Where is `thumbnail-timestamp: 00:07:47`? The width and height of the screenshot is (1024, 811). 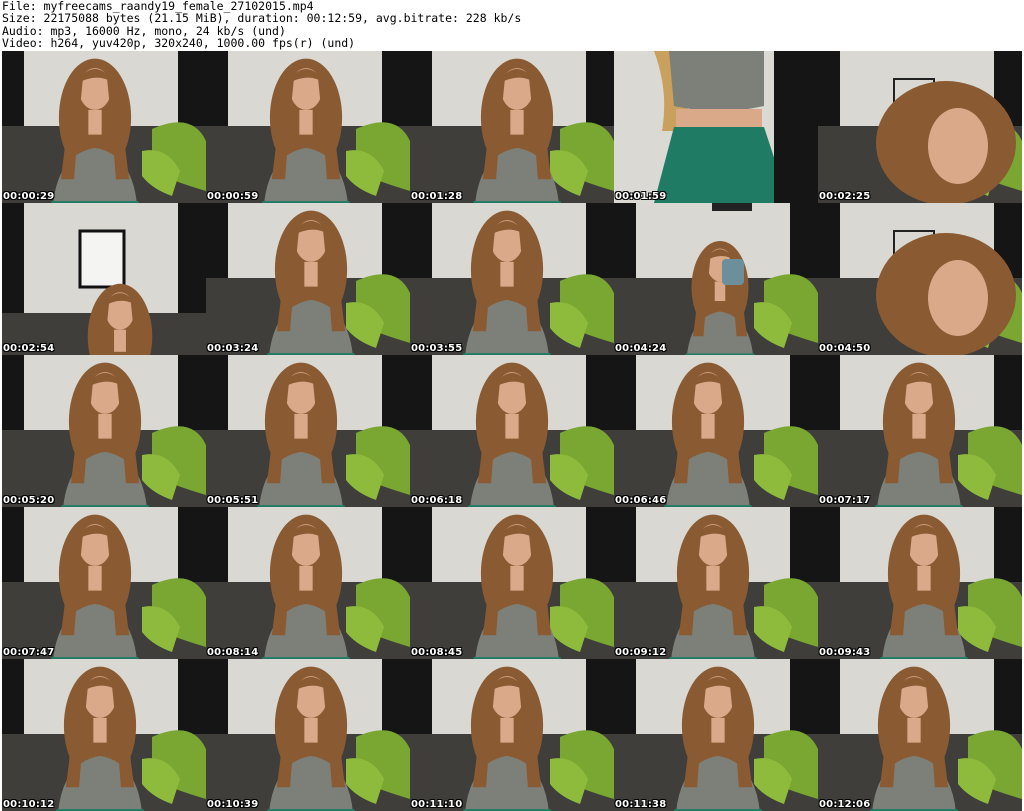
thumbnail-timestamp: 00:07:47 is located at coordinates (29, 652).